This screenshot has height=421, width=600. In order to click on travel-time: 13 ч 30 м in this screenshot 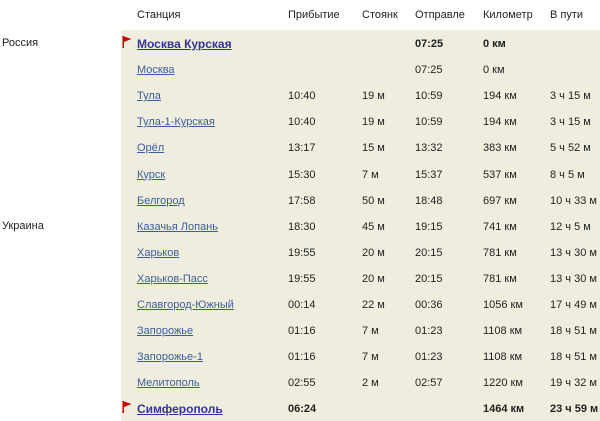, I will do `click(573, 278)`.